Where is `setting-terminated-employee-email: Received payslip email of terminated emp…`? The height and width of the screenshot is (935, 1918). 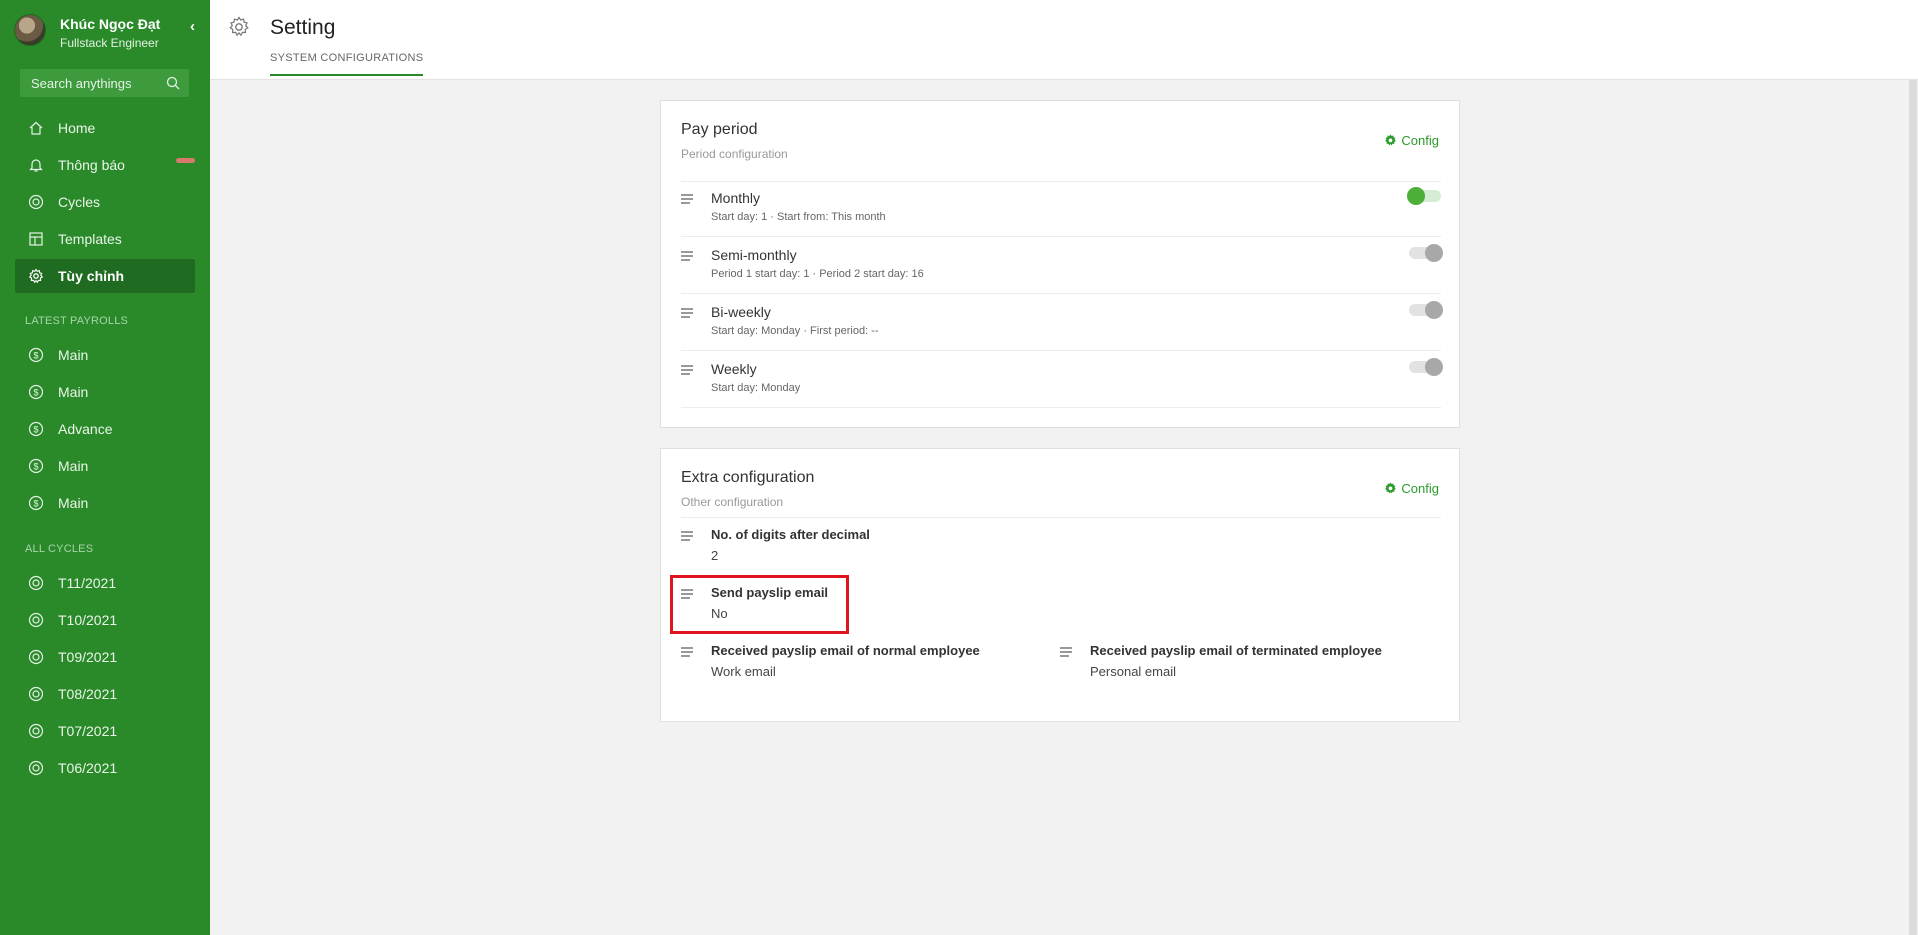
setting-terminated-employee-email: Received payslip email of terminated emp… is located at coordinates (1250, 663).